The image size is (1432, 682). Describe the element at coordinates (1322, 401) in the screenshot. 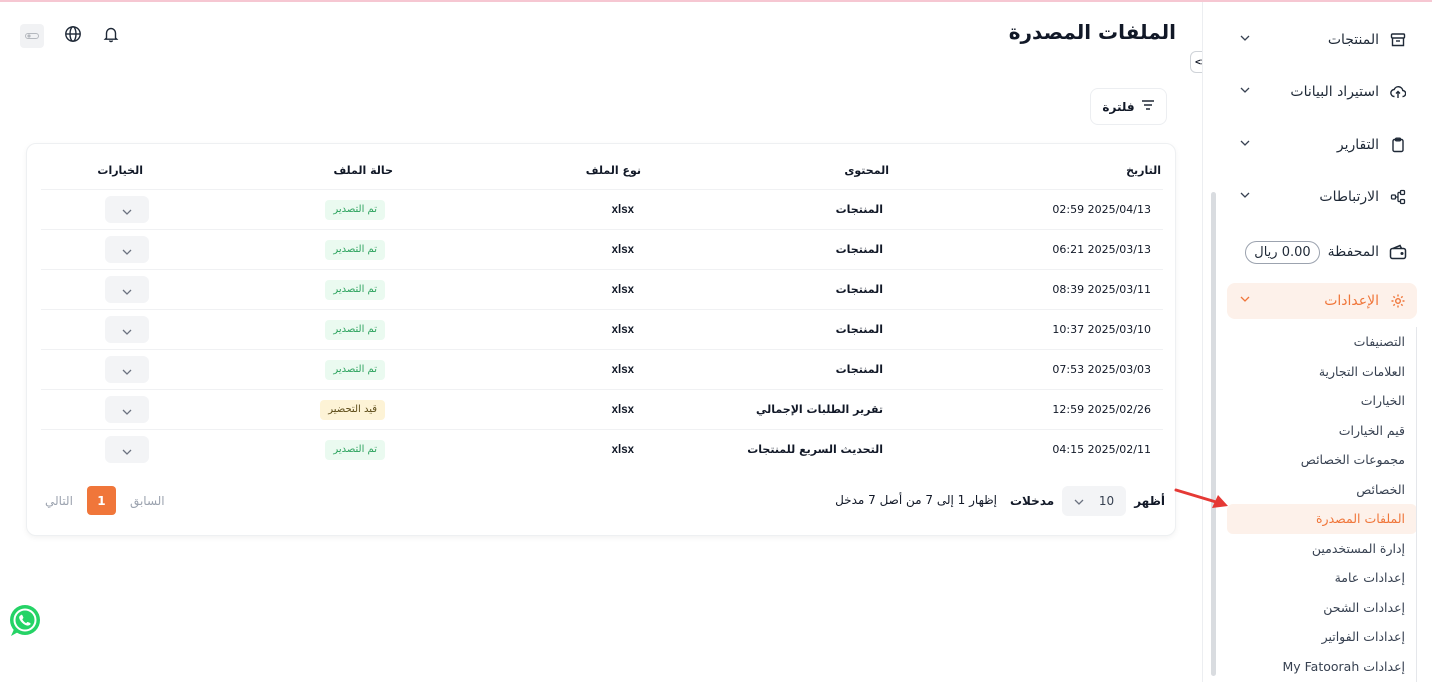

I see `submenu-item: الخيارات` at that location.